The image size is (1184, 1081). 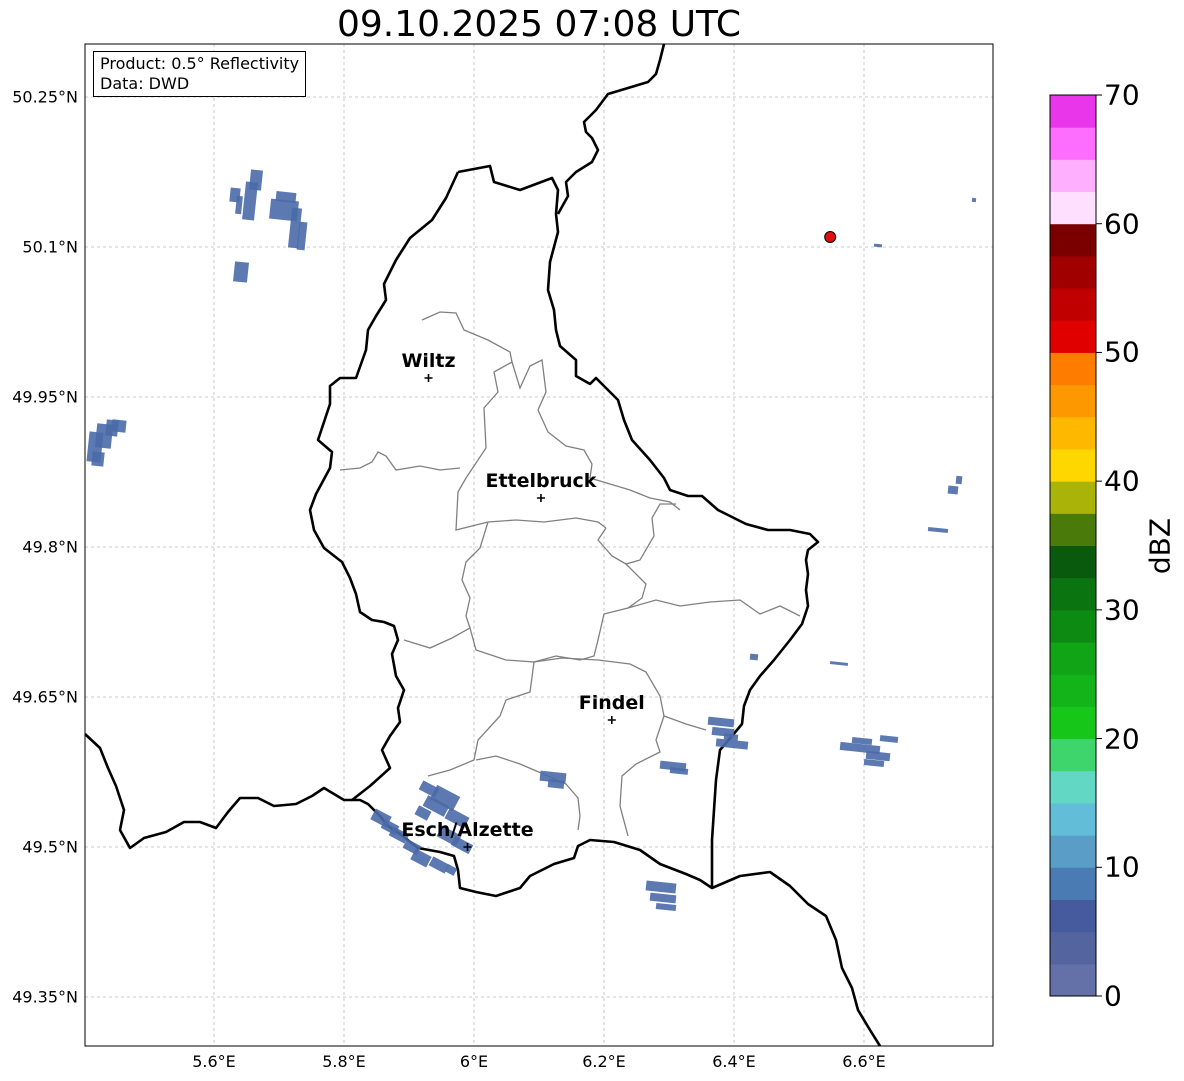 I want to click on colorbar-tick-label: 40, so click(x=1122, y=481).